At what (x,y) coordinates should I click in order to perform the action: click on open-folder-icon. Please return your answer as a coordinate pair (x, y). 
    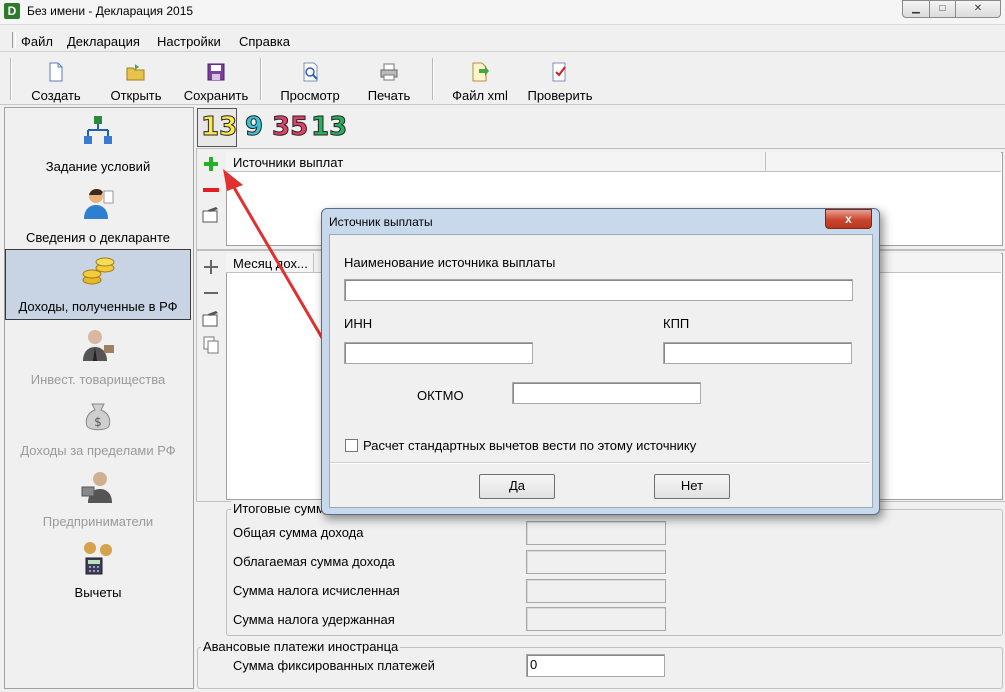
    Looking at the image, I should click on (135, 72).